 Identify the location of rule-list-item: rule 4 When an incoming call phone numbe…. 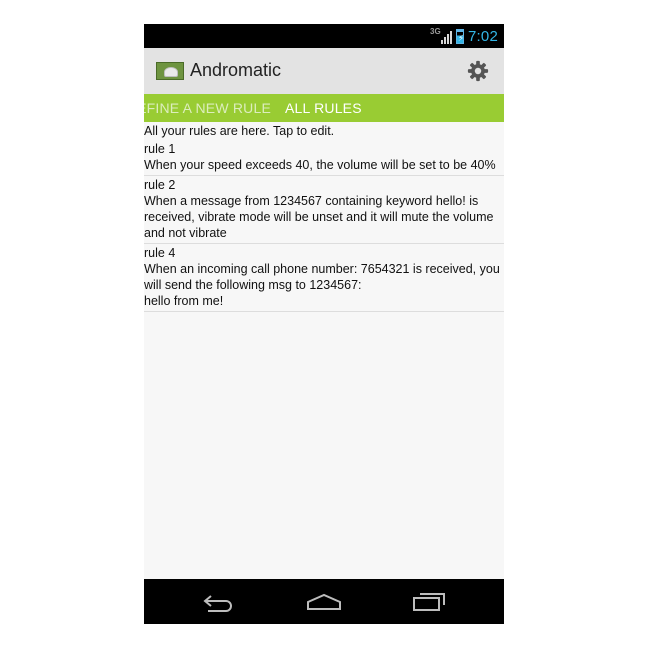
(324, 278).